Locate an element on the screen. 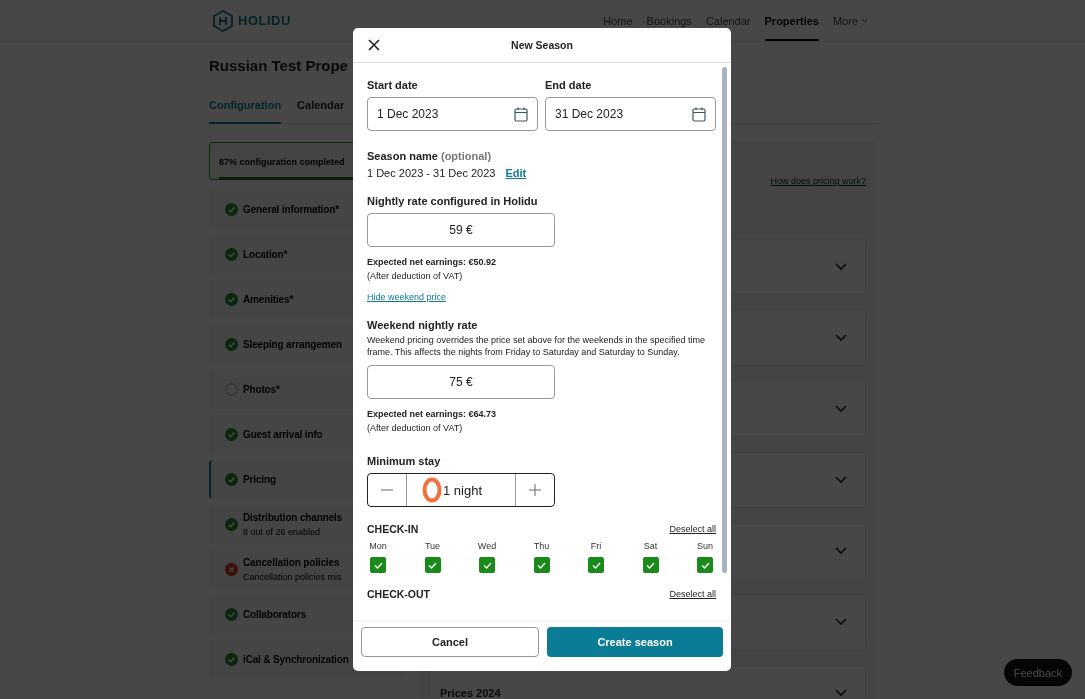  logo-text: HOLIDU is located at coordinates (264, 20).